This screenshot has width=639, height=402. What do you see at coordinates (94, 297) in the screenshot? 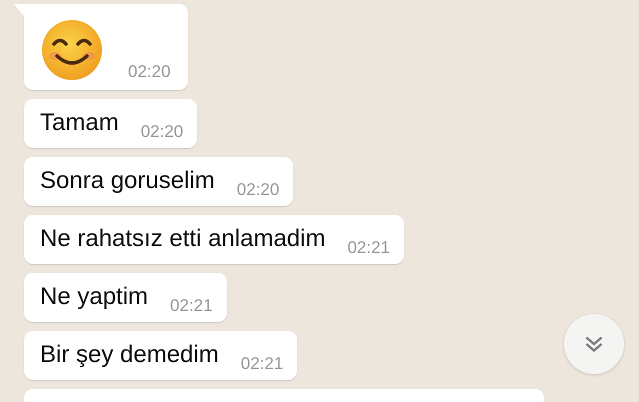
I see `message-text: Ne yaptim` at bounding box center [94, 297].